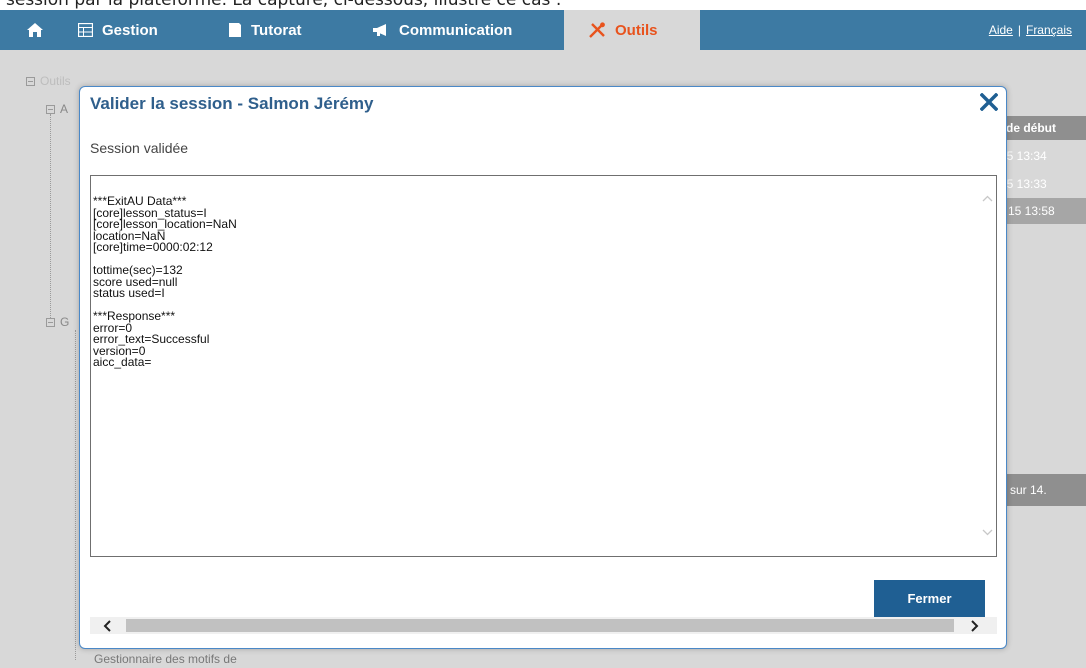 The width and height of the screenshot is (1086, 668). Describe the element at coordinates (1023, 156) in the screenshot. I see `start-time: 15 13:34` at that location.